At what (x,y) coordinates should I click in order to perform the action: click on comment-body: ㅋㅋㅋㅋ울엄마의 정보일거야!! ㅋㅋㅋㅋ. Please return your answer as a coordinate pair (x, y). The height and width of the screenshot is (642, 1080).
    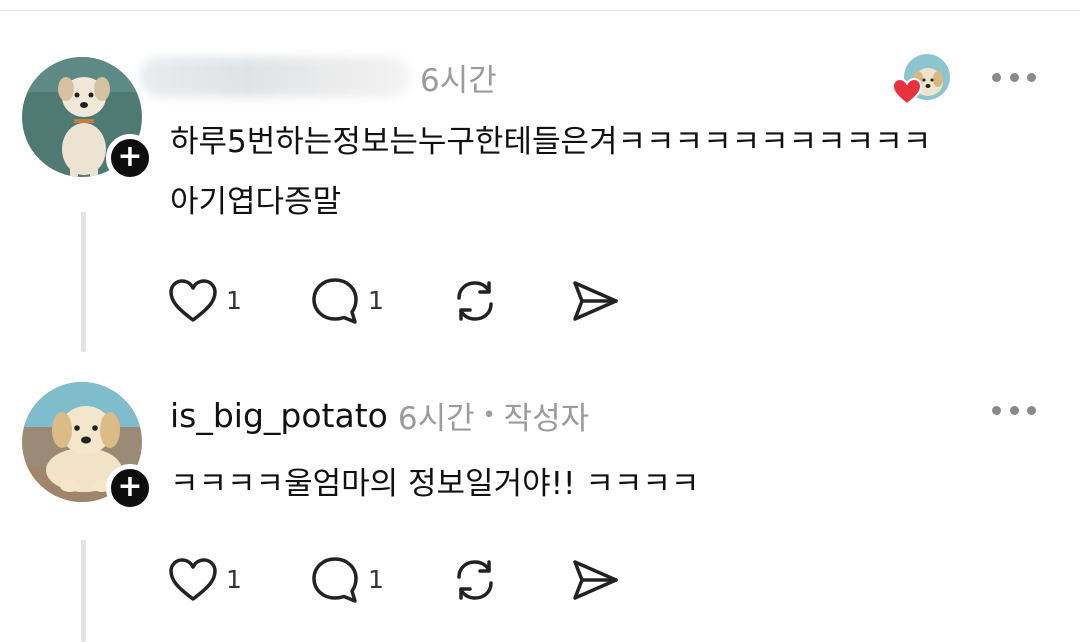
    Looking at the image, I should click on (580, 484).